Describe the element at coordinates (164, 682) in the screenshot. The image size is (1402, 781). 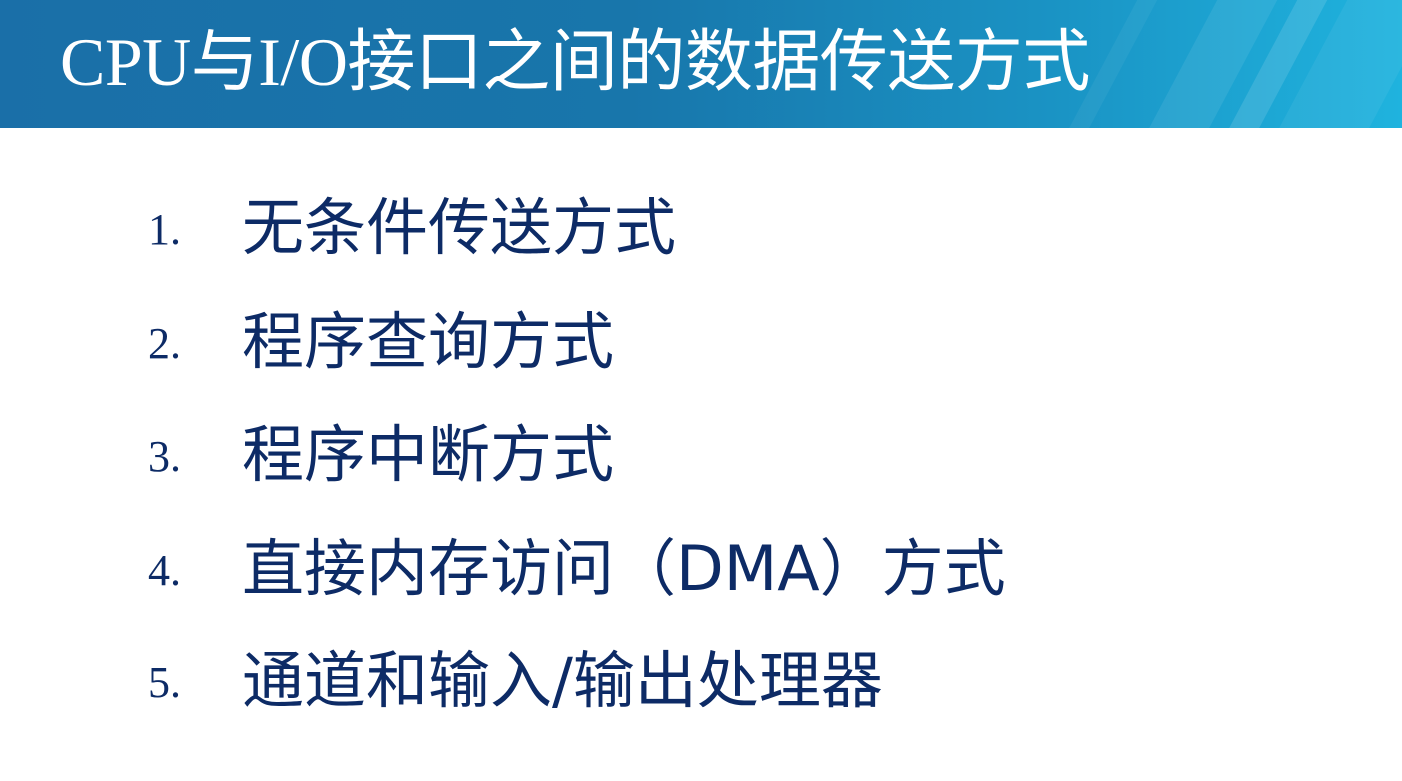
I see `list-item-number: 5.` at that location.